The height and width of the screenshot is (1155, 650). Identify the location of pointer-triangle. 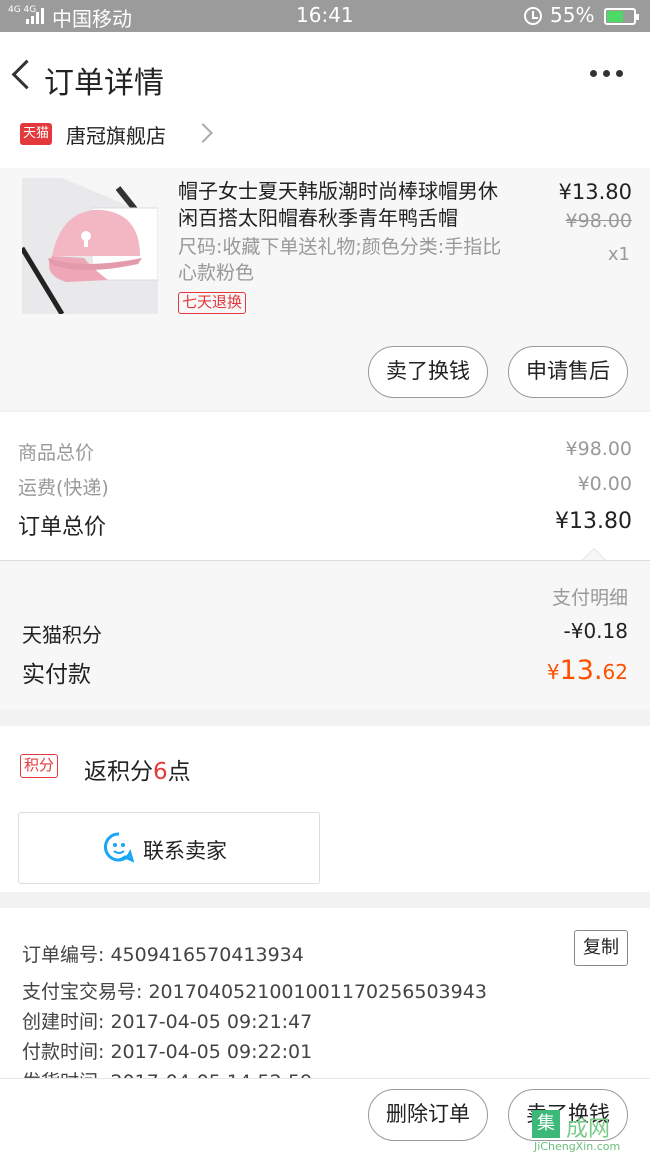
(594, 554).